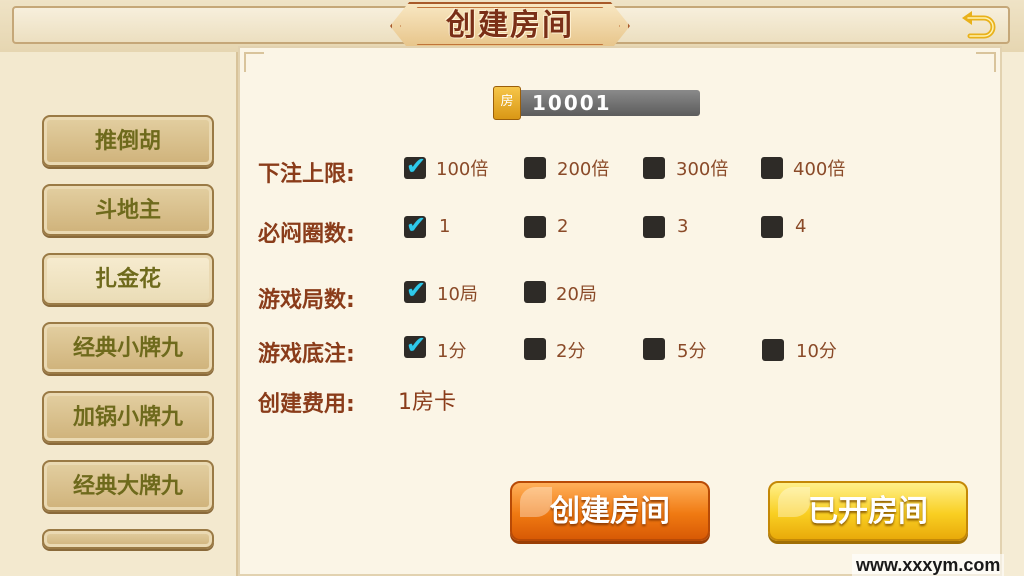 This screenshot has height=576, width=1024. Describe the element at coordinates (457, 294) in the screenshot. I see `game-rounds-option: 10局` at that location.